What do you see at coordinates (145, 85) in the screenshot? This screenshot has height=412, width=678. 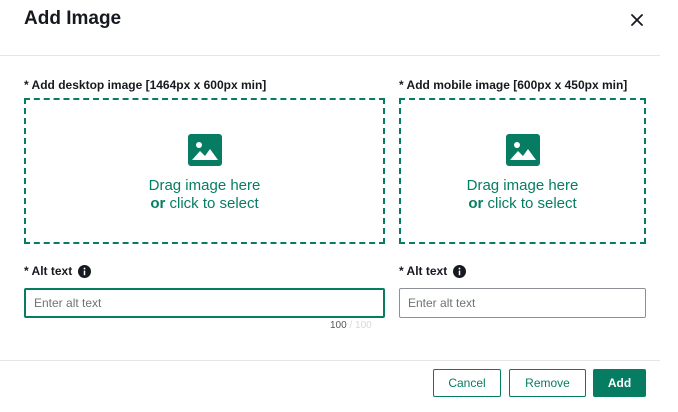 I see `desktop-image-label: * Add desktop image [1464px x 600px min]` at bounding box center [145, 85].